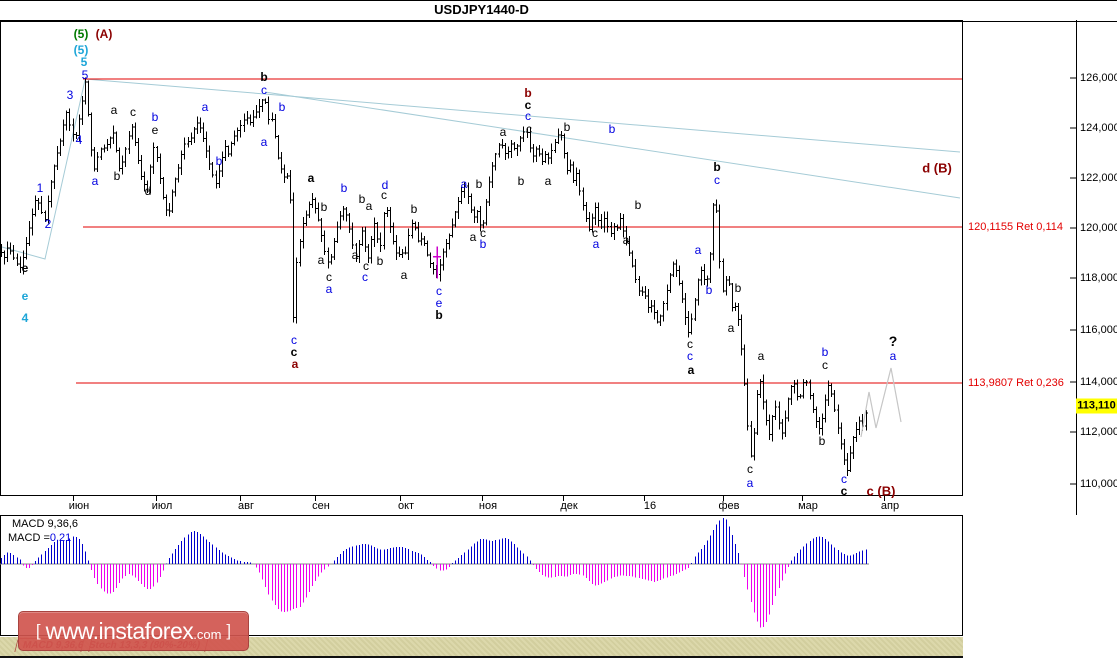 This screenshot has height=663, width=1117. What do you see at coordinates (890, 506) in the screenshot?
I see `time-axis-label: апр` at bounding box center [890, 506].